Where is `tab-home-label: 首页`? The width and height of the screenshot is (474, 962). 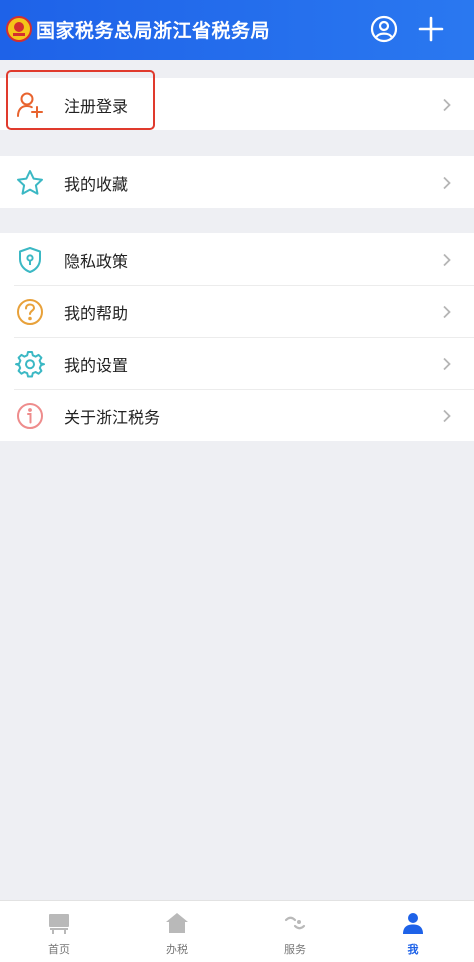
tab-home-label: 首页 is located at coordinates (59, 949).